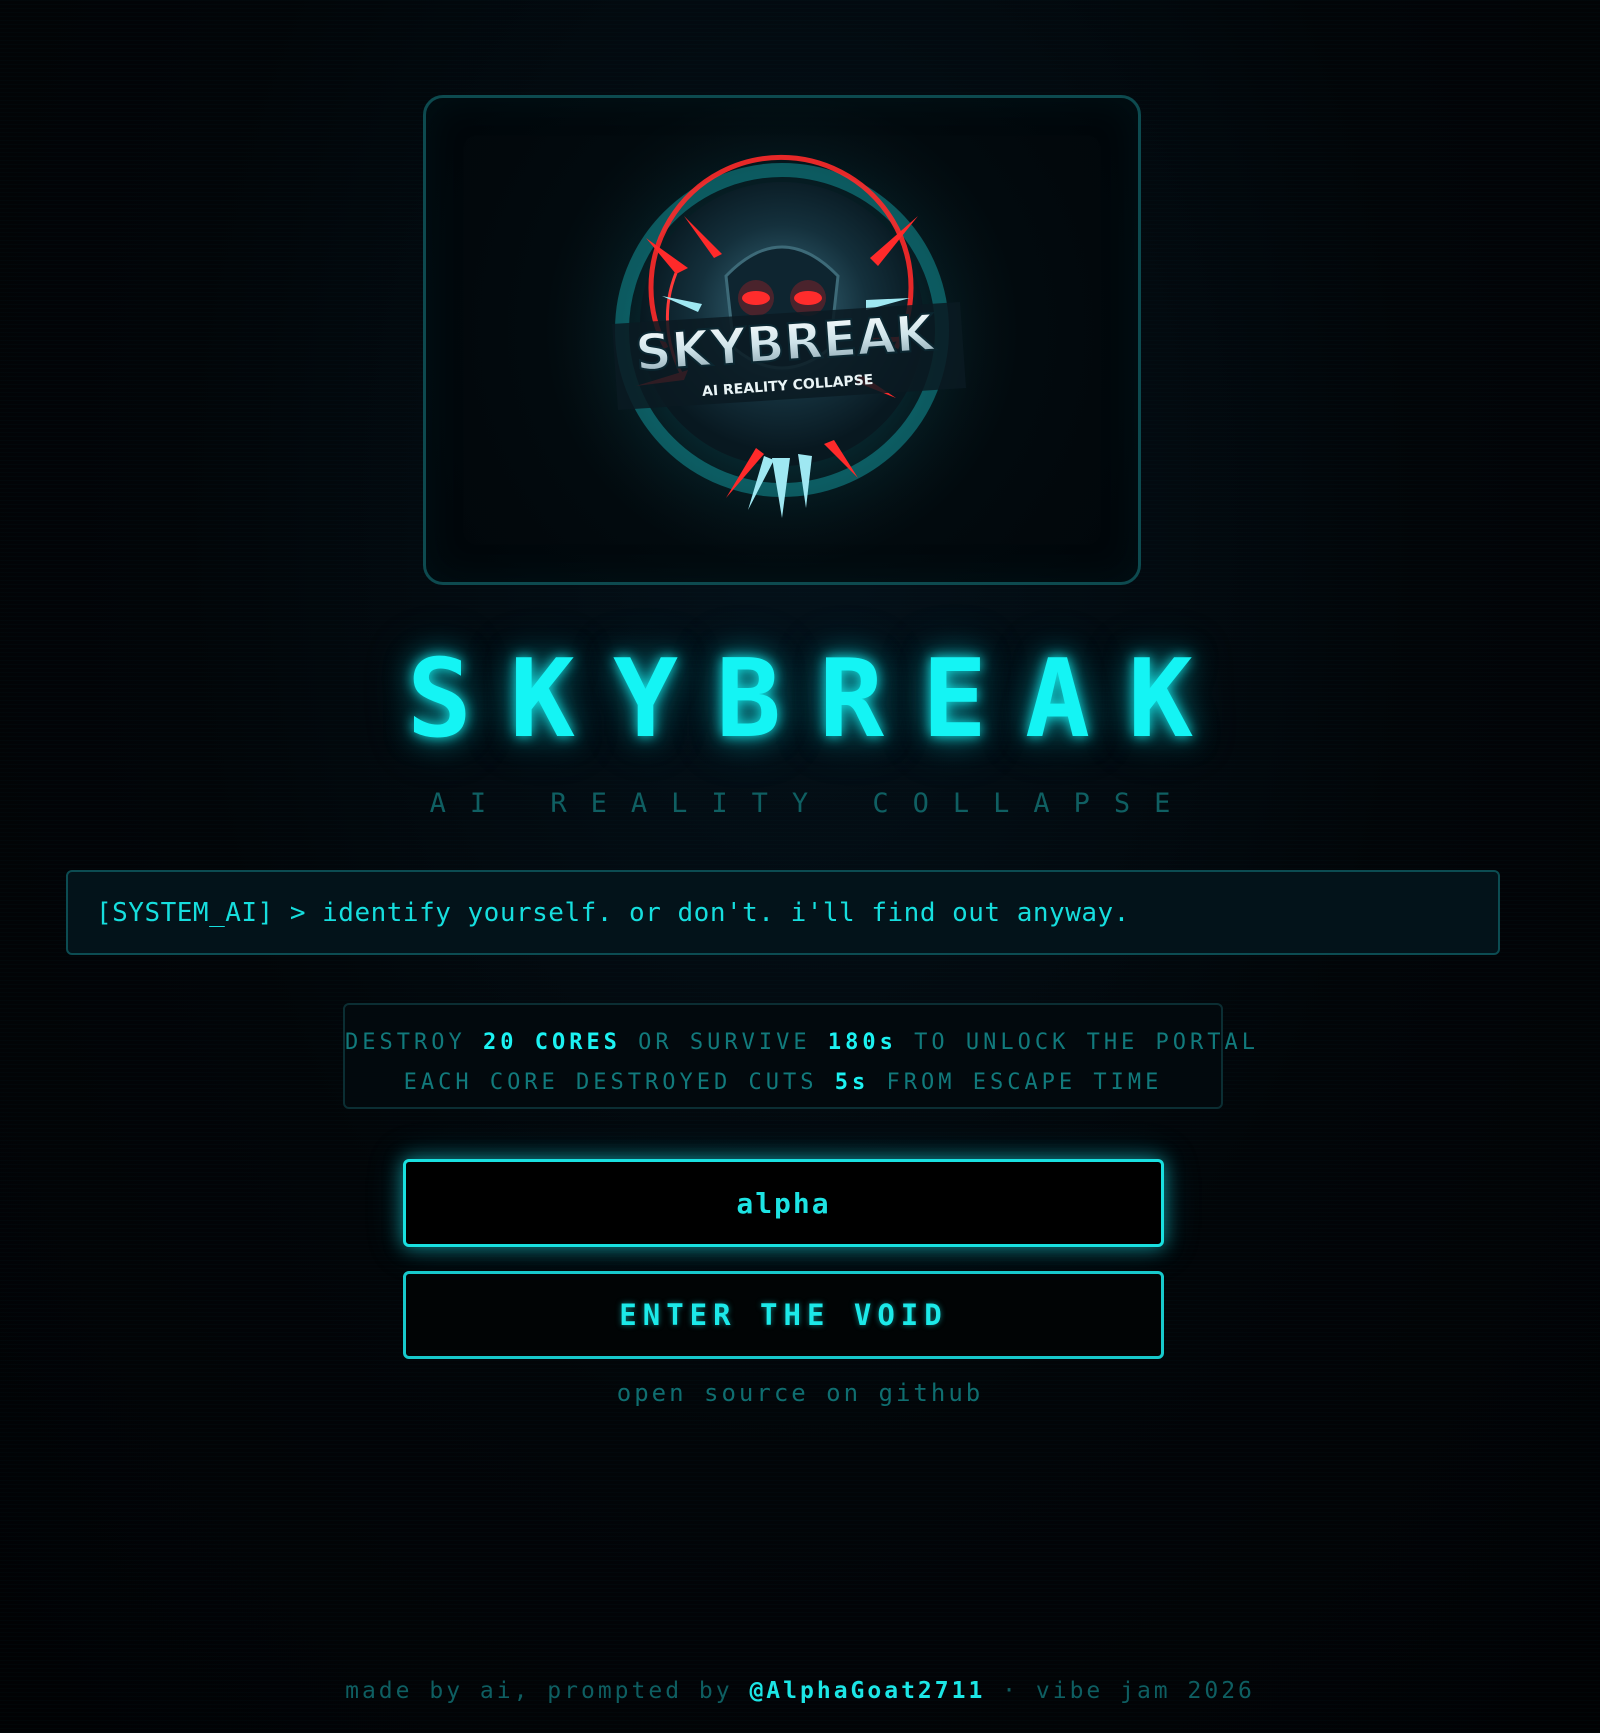 This screenshot has height=1733, width=1600. What do you see at coordinates (852, 1082) in the screenshot?
I see `time-cut: 5s` at bounding box center [852, 1082].